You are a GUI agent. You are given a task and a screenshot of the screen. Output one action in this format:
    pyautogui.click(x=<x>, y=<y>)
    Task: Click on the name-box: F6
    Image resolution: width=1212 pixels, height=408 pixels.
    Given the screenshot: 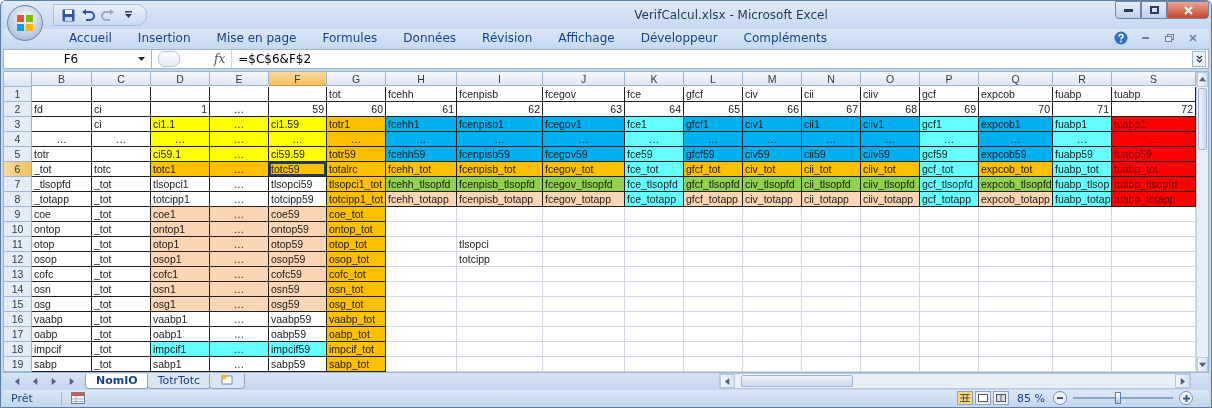 What is the action you would take?
    pyautogui.click(x=78, y=59)
    